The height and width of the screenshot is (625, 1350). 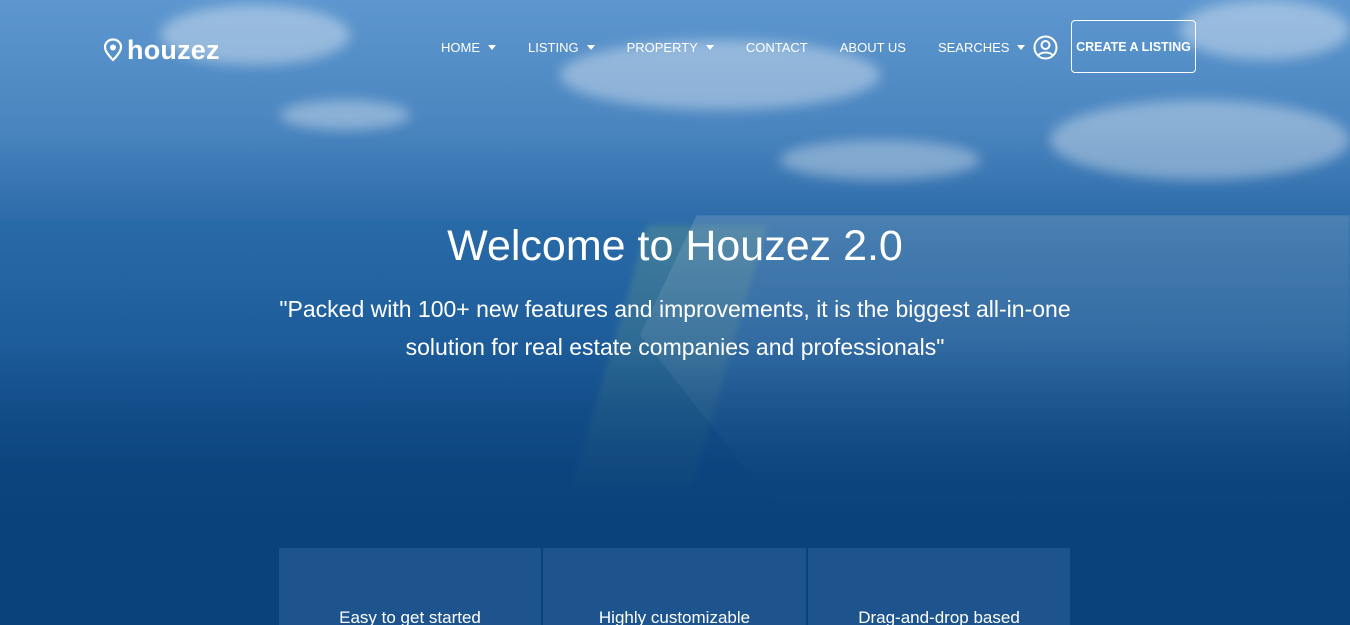 What do you see at coordinates (410, 616) in the screenshot?
I see `feature-card-label: Easy to get started` at bounding box center [410, 616].